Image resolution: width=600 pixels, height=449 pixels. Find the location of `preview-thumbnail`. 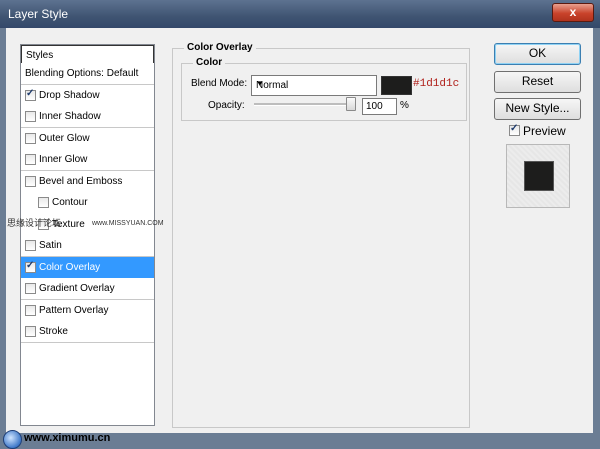

preview-thumbnail is located at coordinates (538, 176).